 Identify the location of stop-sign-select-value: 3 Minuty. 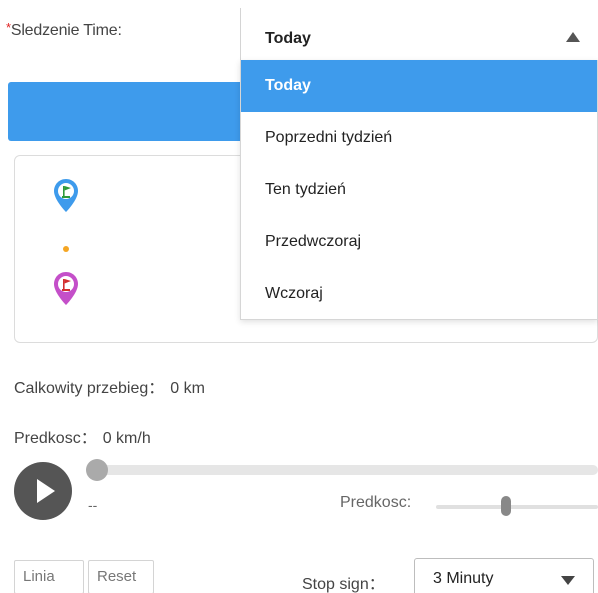
(463, 578).